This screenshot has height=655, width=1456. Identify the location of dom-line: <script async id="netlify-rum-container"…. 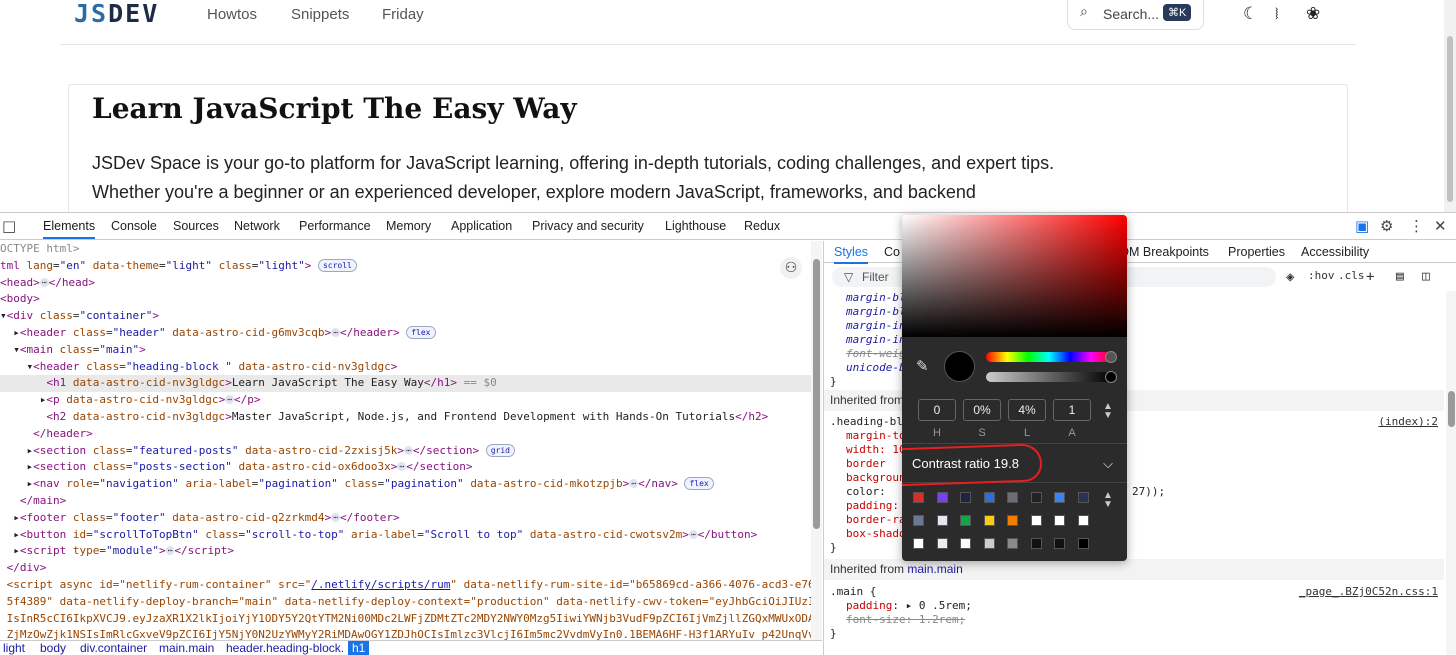
(411, 585).